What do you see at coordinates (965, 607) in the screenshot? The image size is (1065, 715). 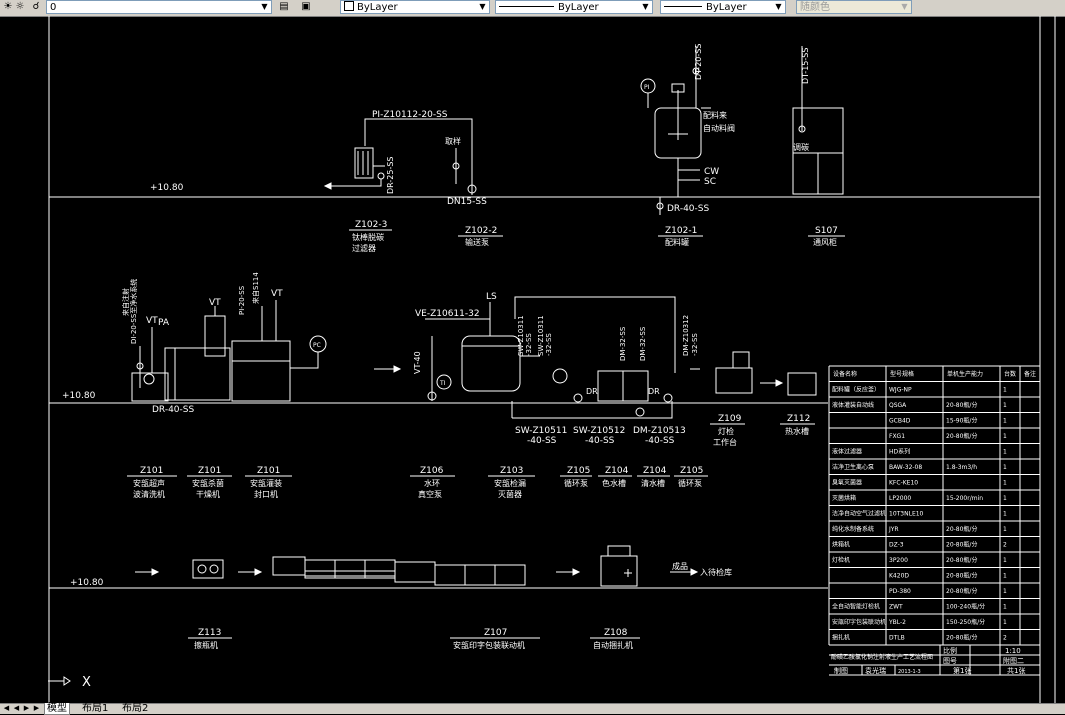 I see `table-cell: 100-240瓶/分` at bounding box center [965, 607].